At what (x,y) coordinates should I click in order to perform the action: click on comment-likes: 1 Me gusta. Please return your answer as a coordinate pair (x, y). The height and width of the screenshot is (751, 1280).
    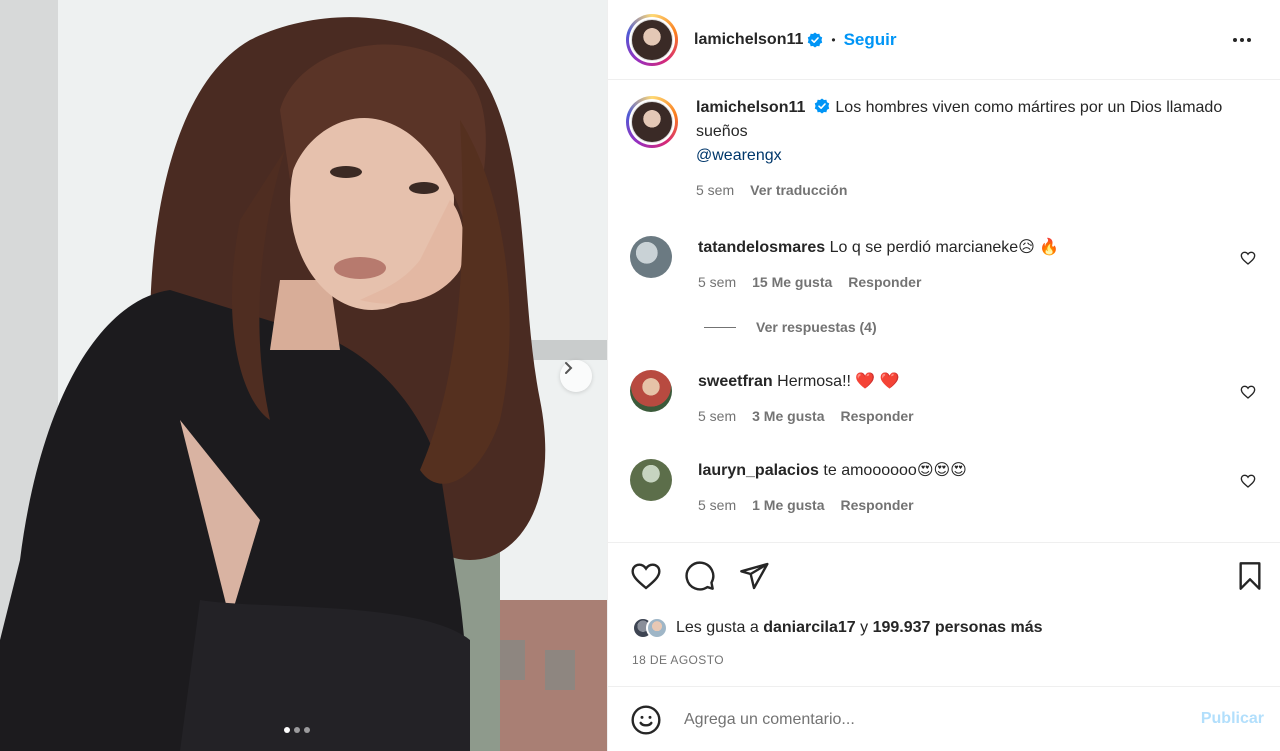
    Looking at the image, I should click on (788, 505).